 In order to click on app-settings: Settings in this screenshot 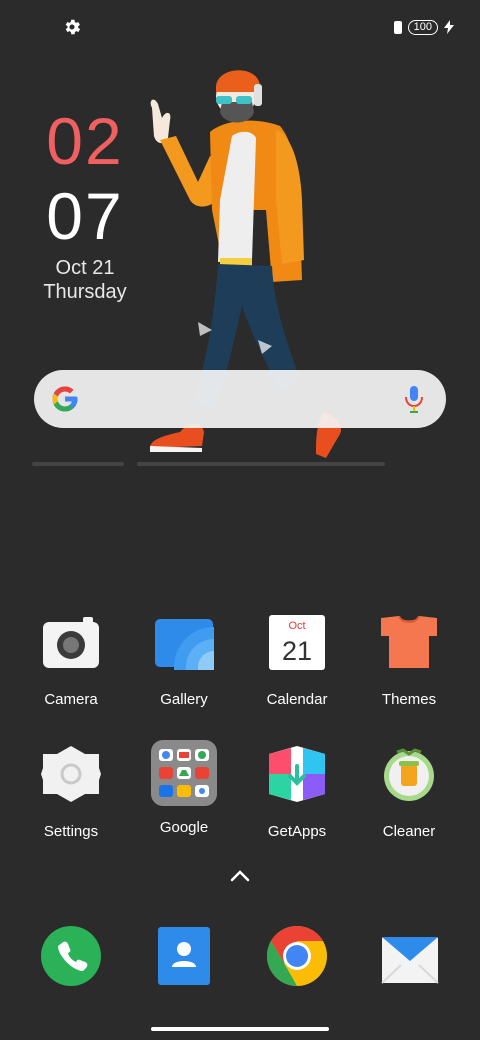, I will do `click(71, 793)`.